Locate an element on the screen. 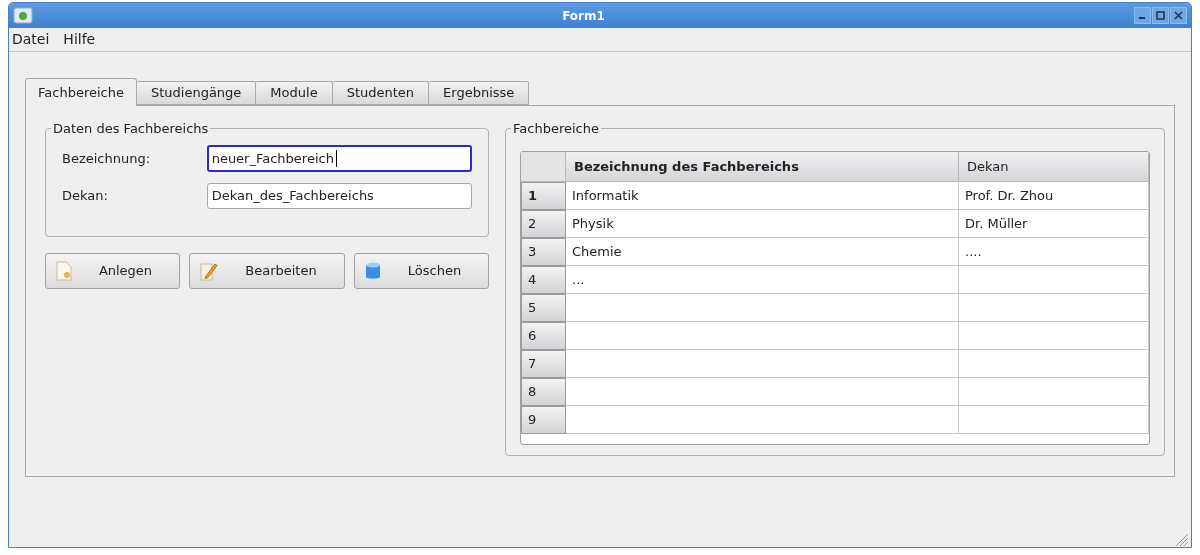 This screenshot has width=1200, height=555. new-document-icon is located at coordinates (64, 271).